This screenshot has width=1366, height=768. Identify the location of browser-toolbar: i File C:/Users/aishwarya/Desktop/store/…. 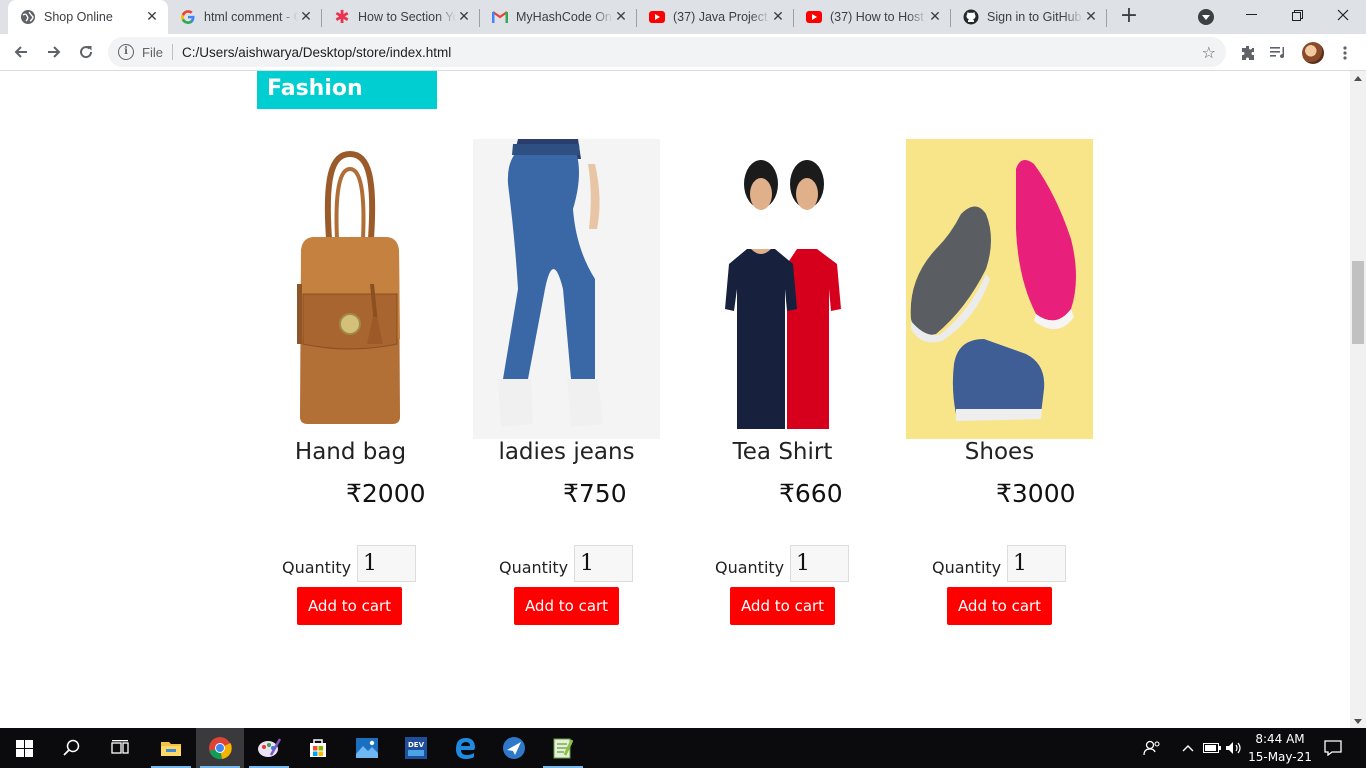
(683, 52).